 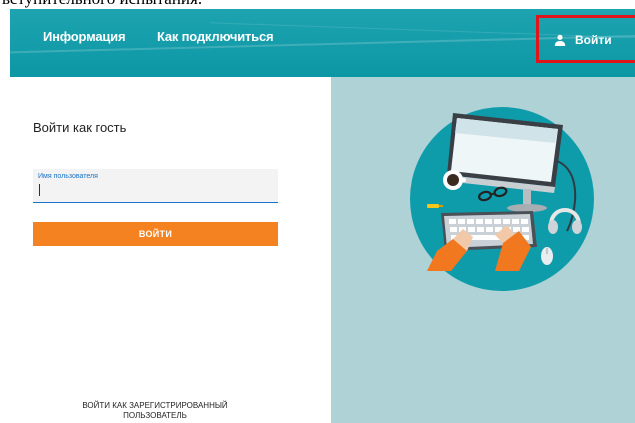 I want to click on username-field: Имя пользователя, so click(x=155, y=186).